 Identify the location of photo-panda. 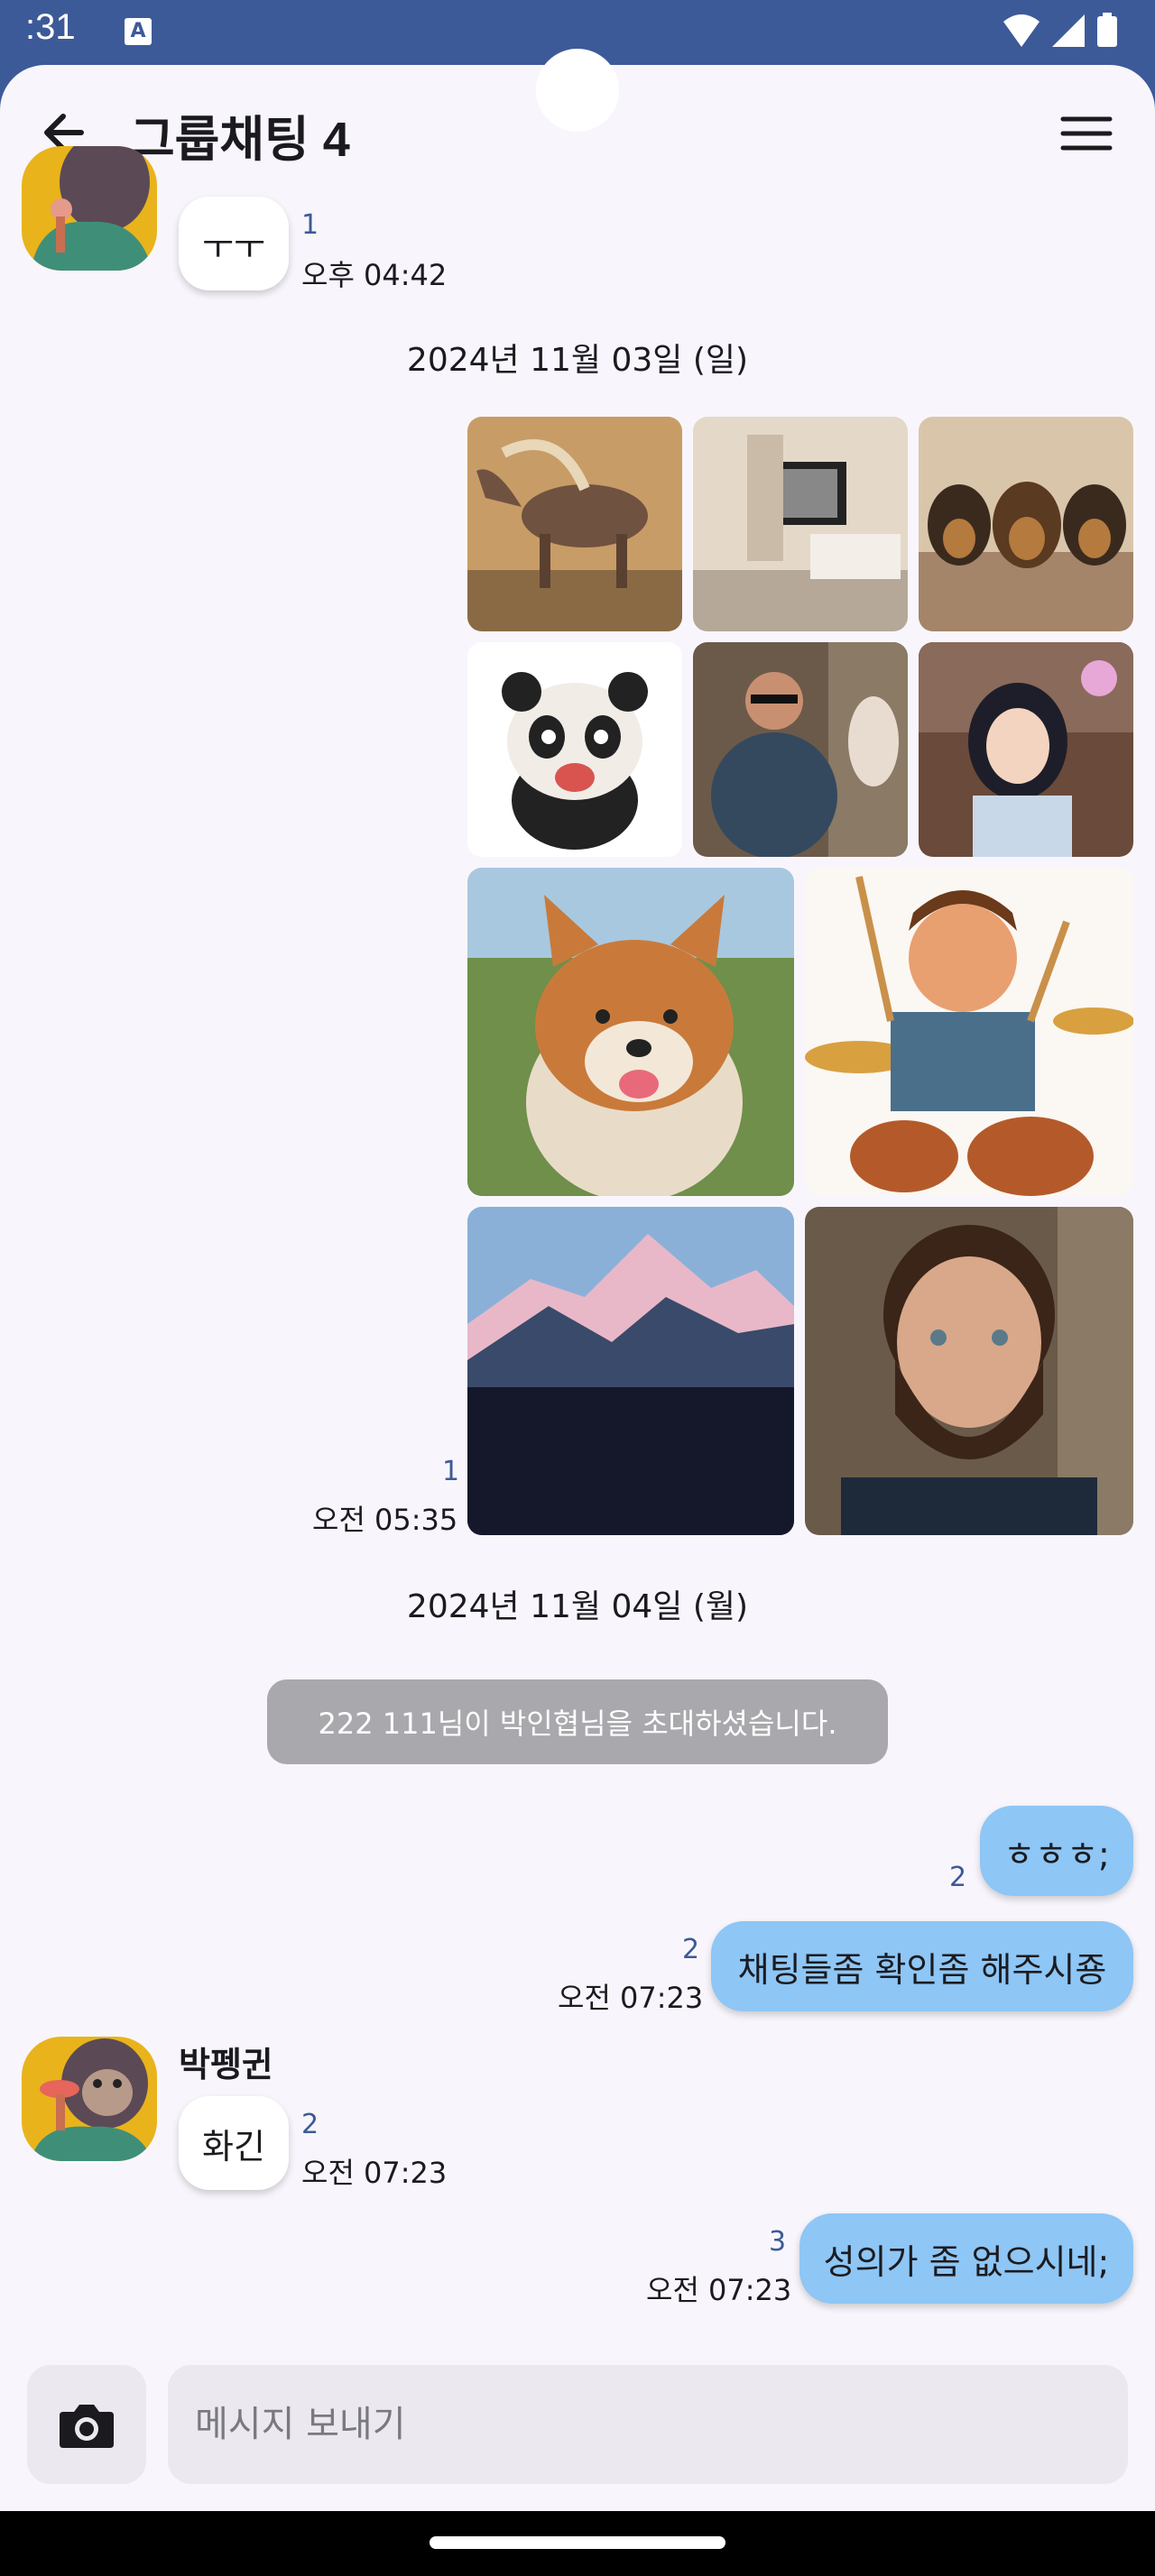
(574, 749).